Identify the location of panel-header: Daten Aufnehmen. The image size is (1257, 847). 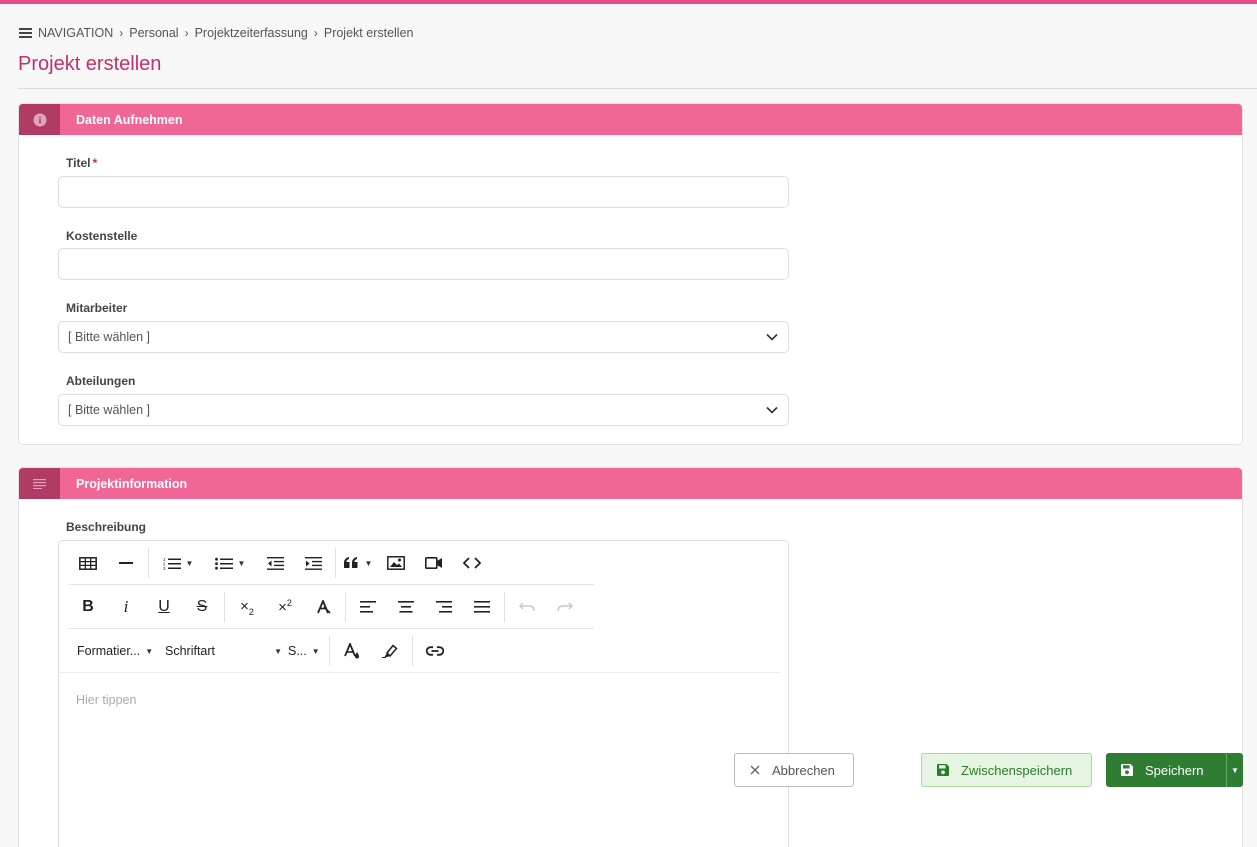
(630, 119).